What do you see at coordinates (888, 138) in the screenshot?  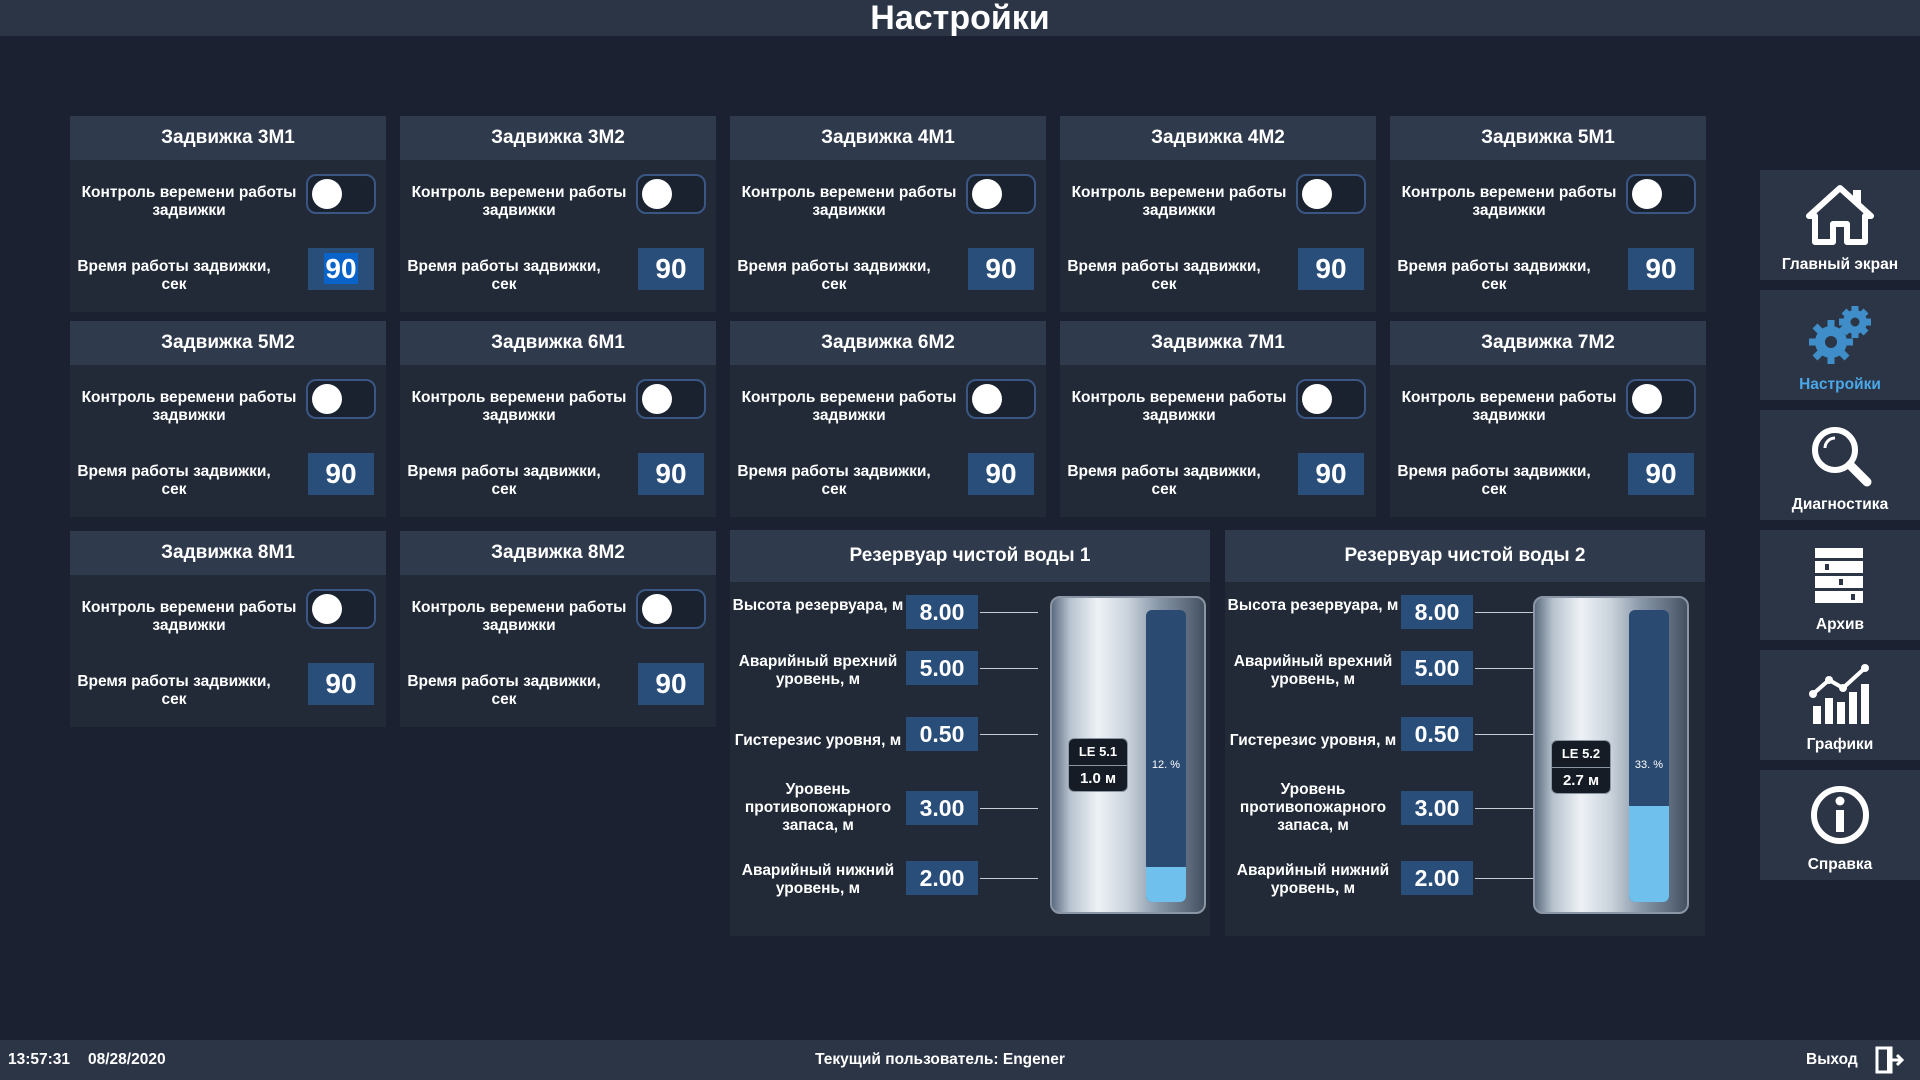 I see `valve-title: Задвижка 4М1` at bounding box center [888, 138].